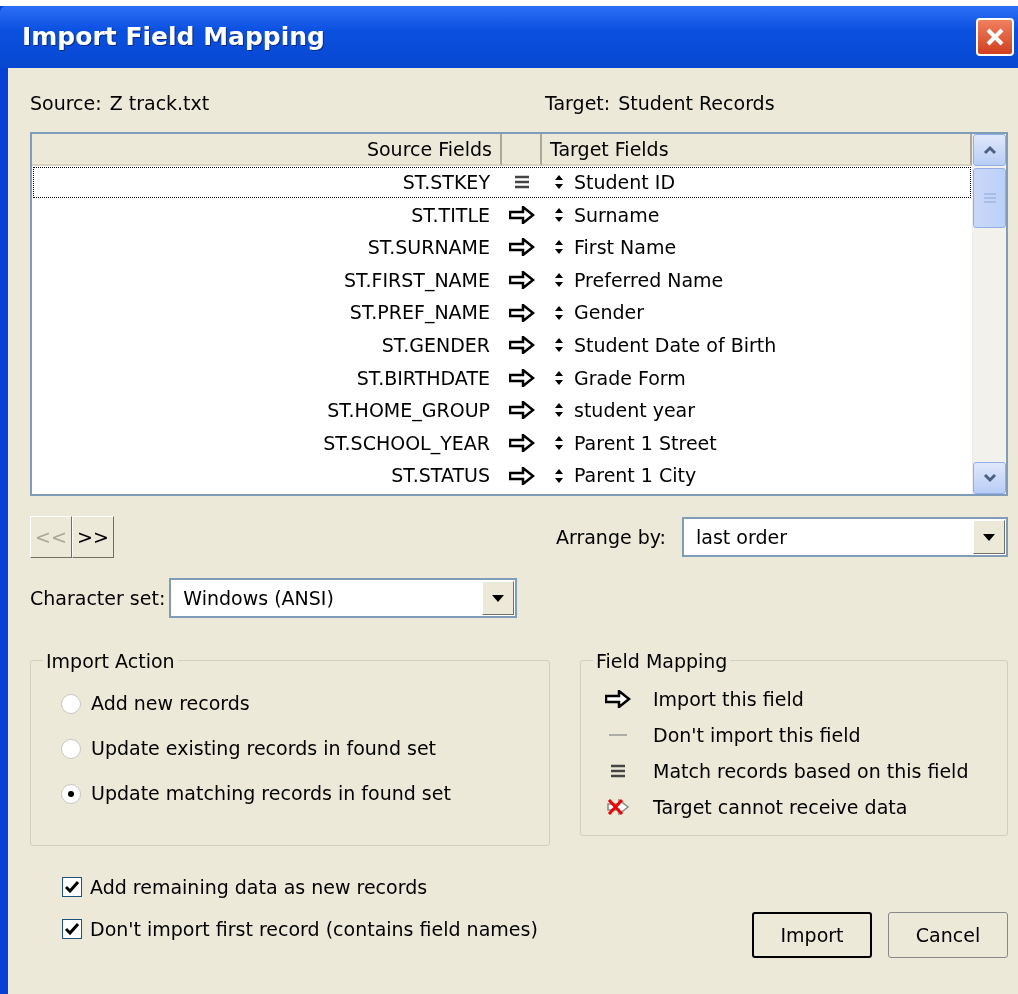  I want to click on mapping-row: ST.BIRTHDATE Grade Form, so click(502, 378).